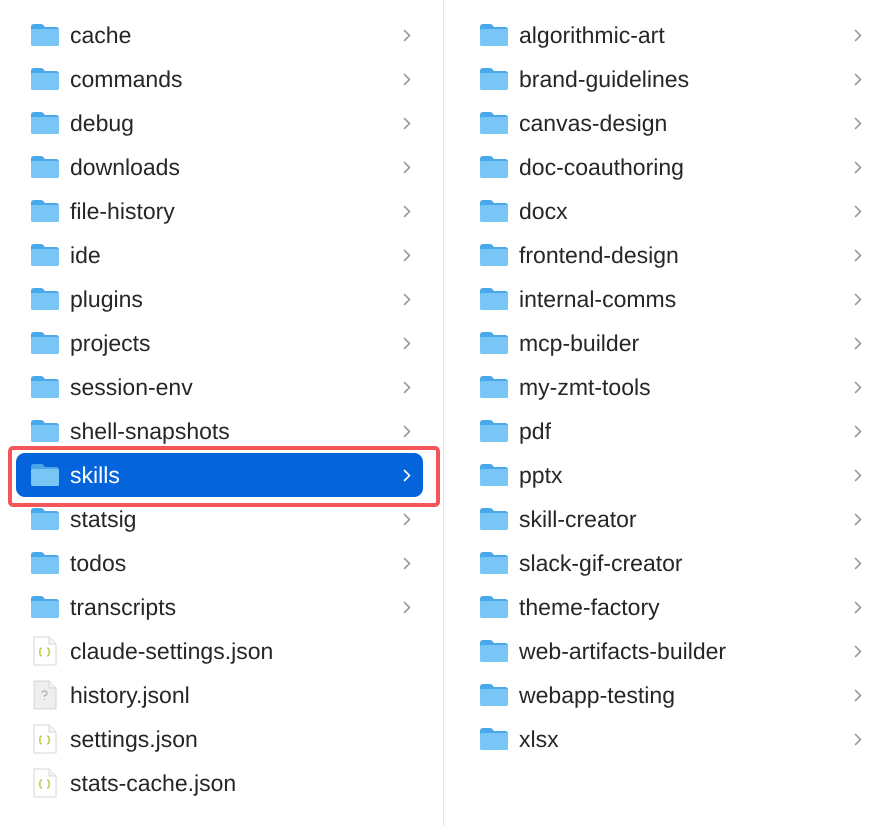 The height and width of the screenshot is (826, 892). What do you see at coordinates (219, 739) in the screenshot?
I see `file-row: settings.json` at bounding box center [219, 739].